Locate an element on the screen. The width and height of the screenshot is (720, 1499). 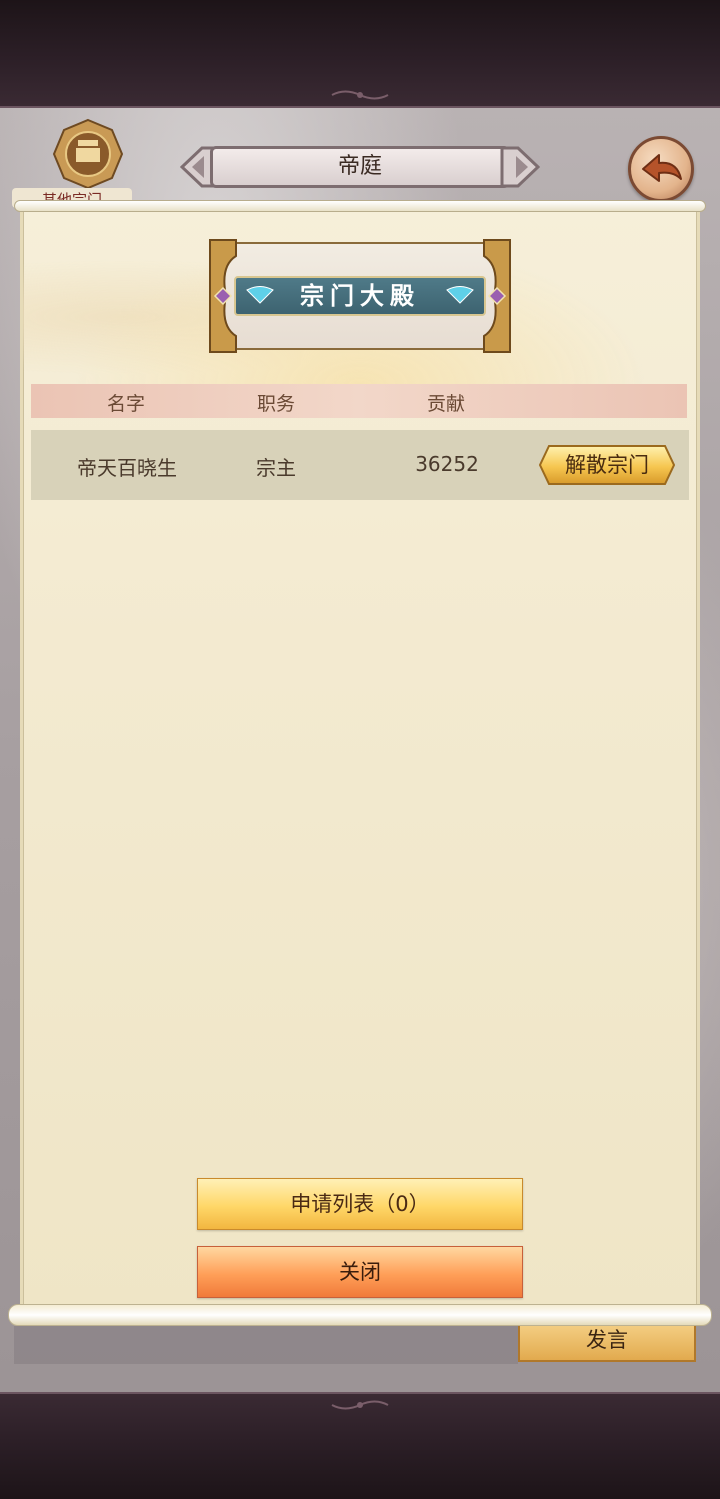
member-contribution: 36252 is located at coordinates (447, 464).